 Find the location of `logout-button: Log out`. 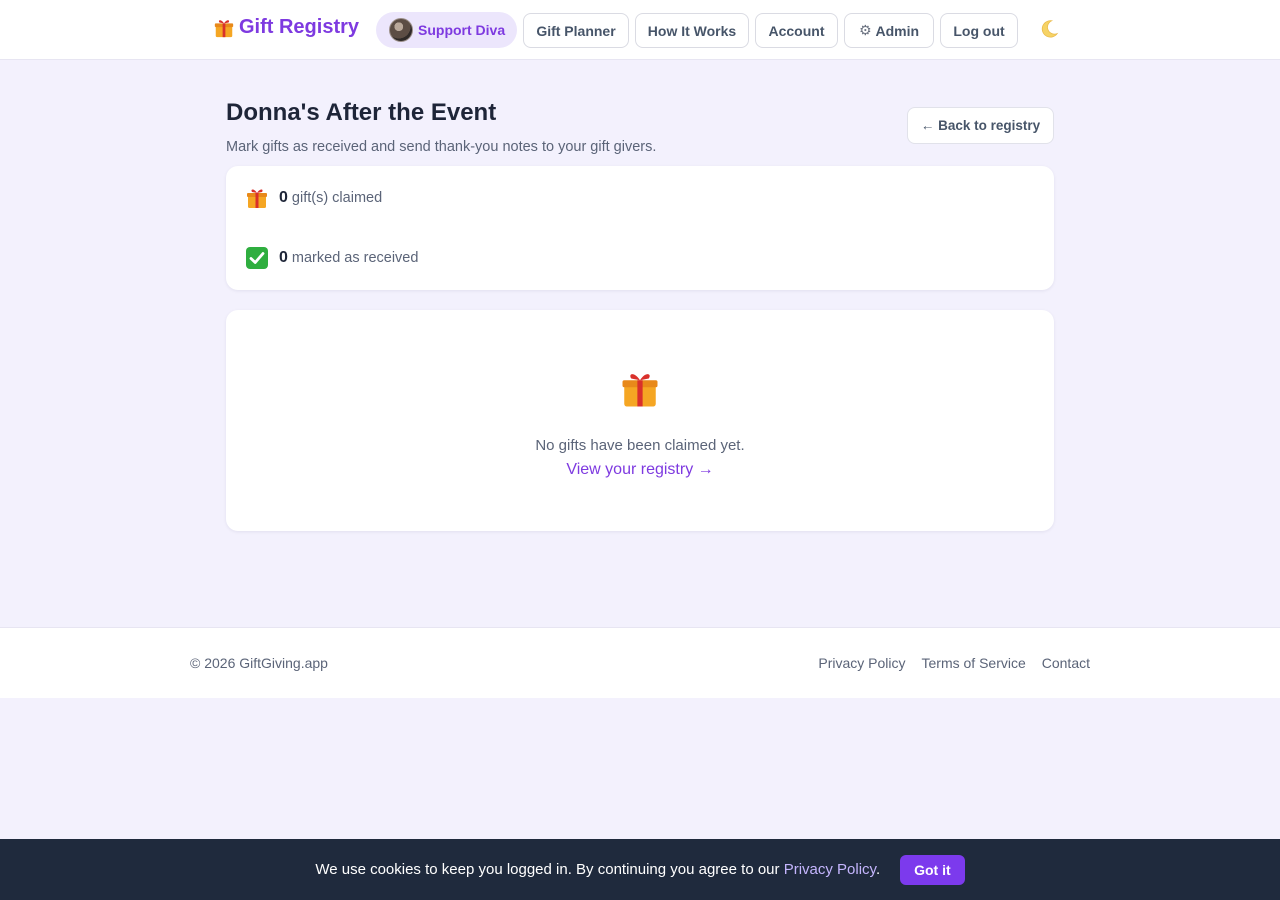

logout-button: Log out is located at coordinates (979, 30).